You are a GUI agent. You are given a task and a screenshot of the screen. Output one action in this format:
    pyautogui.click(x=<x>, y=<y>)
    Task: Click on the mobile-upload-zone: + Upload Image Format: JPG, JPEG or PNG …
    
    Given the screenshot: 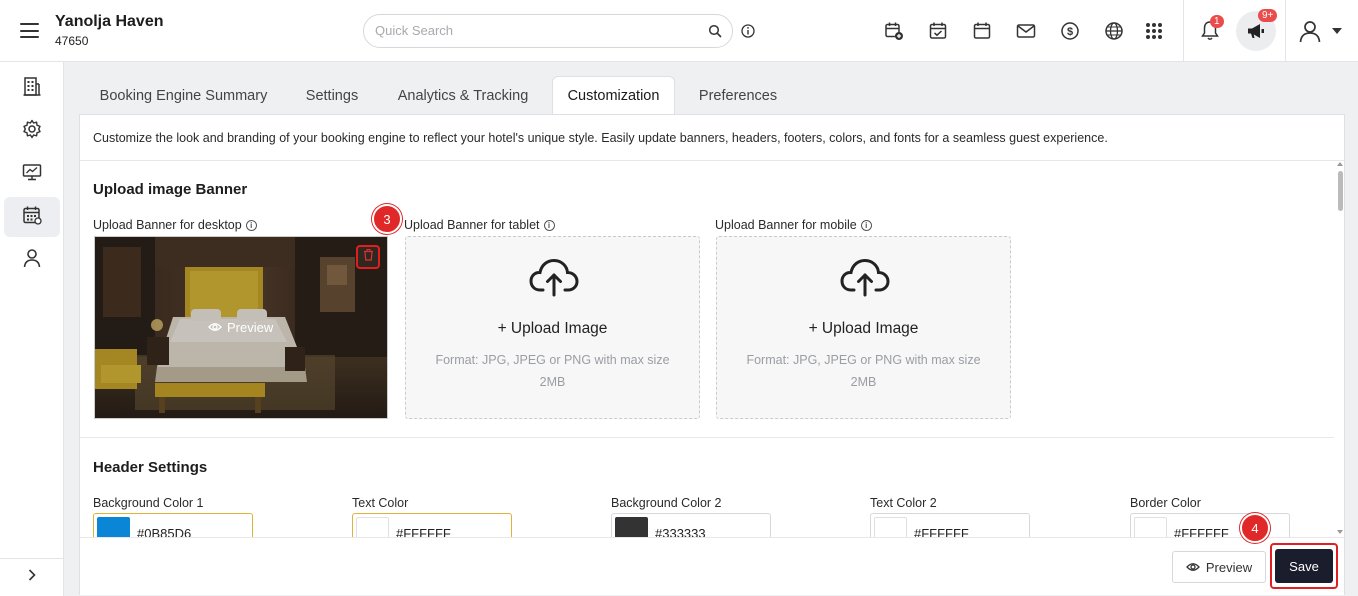 What is the action you would take?
    pyautogui.click(x=863, y=327)
    